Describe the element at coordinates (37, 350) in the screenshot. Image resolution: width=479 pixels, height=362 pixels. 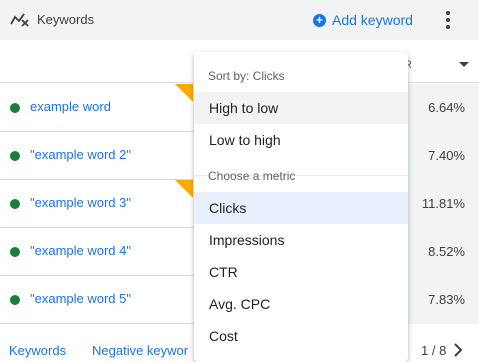
I see `tab-keywords: Keywords` at that location.